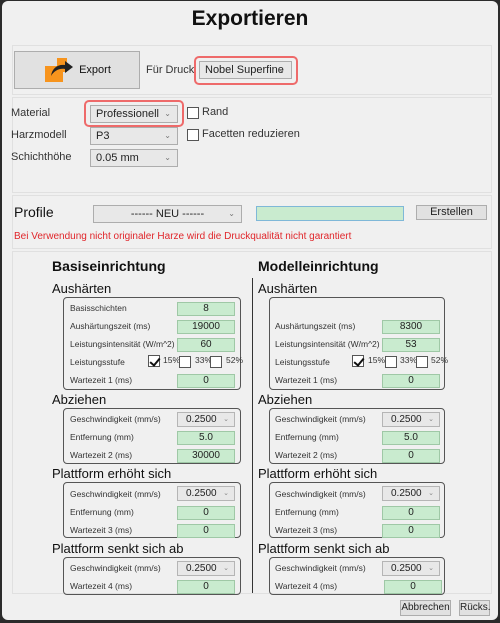 Image resolution: width=500 pixels, height=623 pixels. What do you see at coordinates (101, 586) in the screenshot?
I see `base-wait4-label: Wartezeit 4 (ms)` at bounding box center [101, 586].